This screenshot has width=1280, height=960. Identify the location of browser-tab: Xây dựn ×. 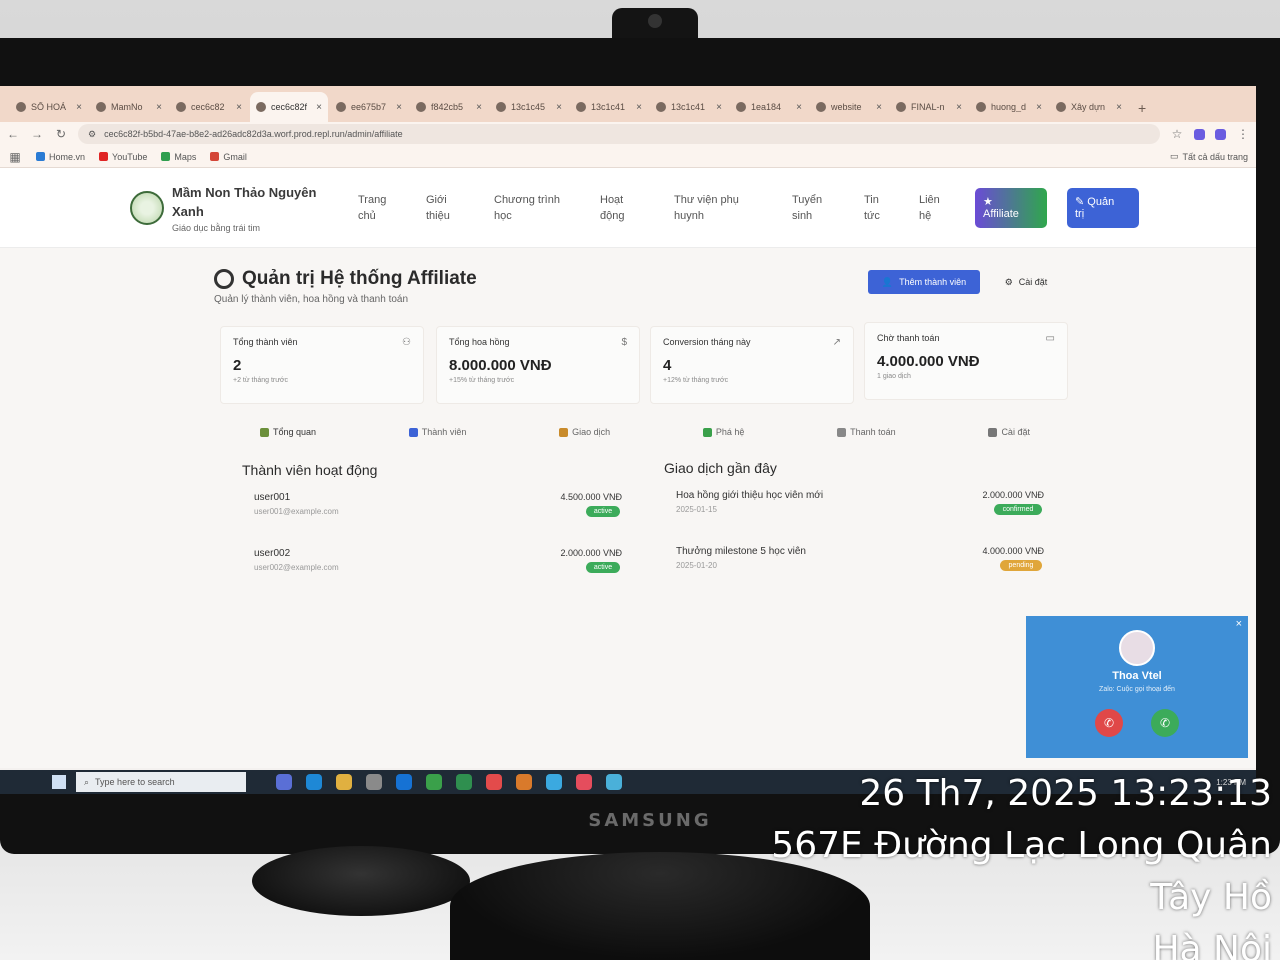
(1089, 107).